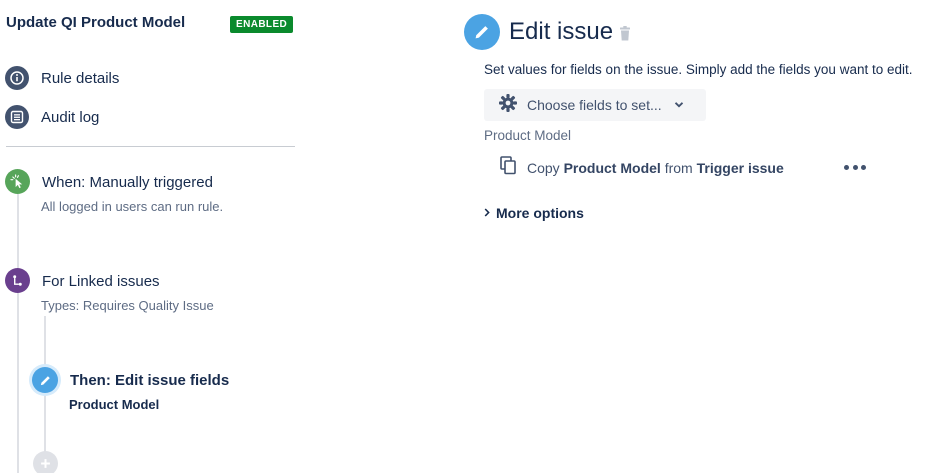 This screenshot has height=473, width=939. Describe the element at coordinates (540, 213) in the screenshot. I see `more-options-label: More options` at that location.